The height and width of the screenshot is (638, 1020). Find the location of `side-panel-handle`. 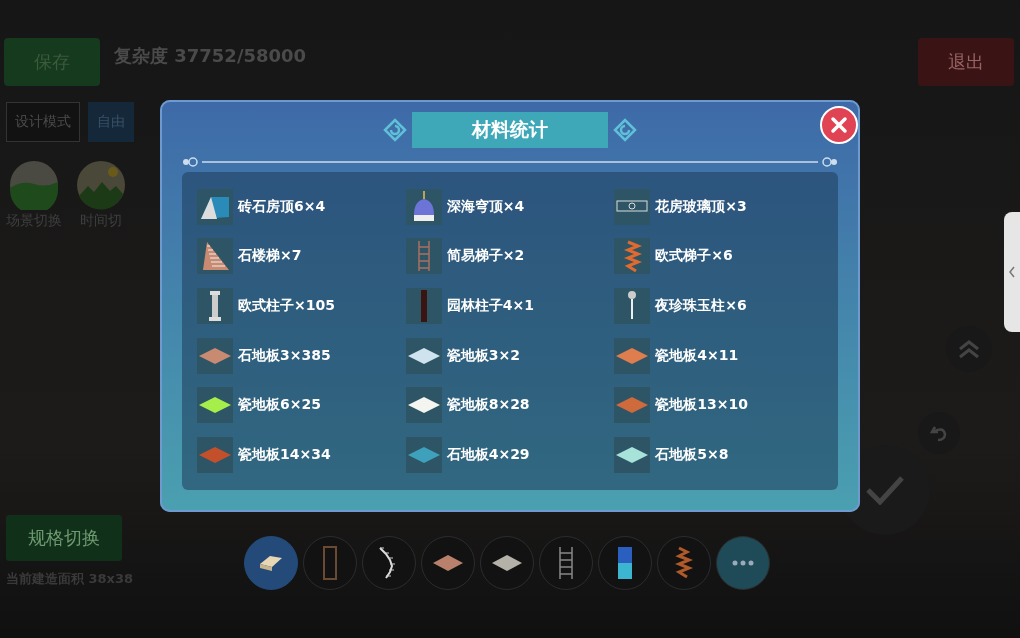

side-panel-handle is located at coordinates (1012, 272).